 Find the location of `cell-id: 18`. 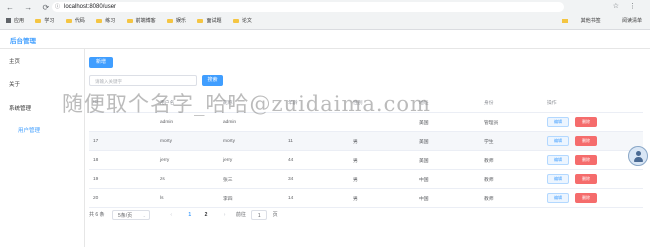

cell-id: 18 is located at coordinates (122, 160).